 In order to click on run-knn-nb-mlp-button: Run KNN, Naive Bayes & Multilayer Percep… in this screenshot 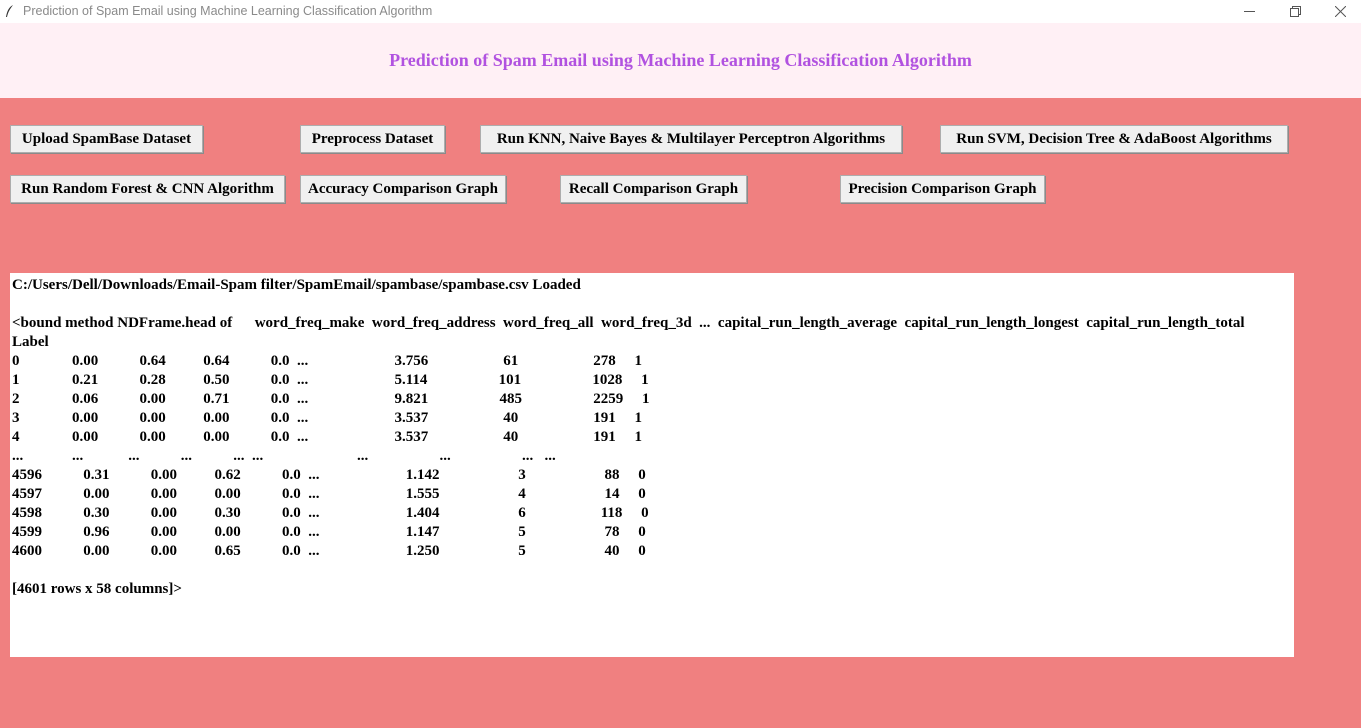, I will do `click(691, 139)`.